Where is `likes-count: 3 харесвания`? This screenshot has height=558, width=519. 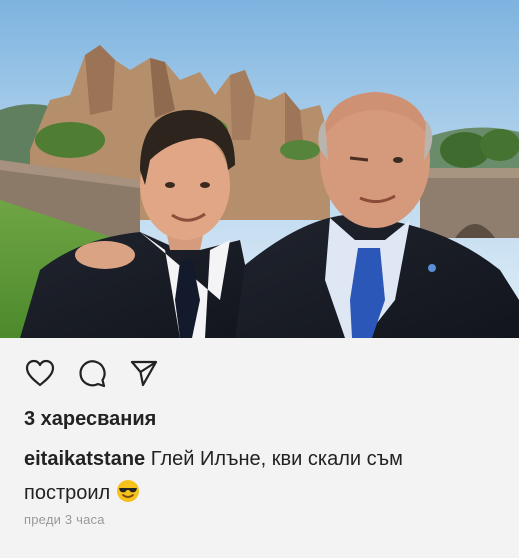 likes-count: 3 харесвания is located at coordinates (90, 419).